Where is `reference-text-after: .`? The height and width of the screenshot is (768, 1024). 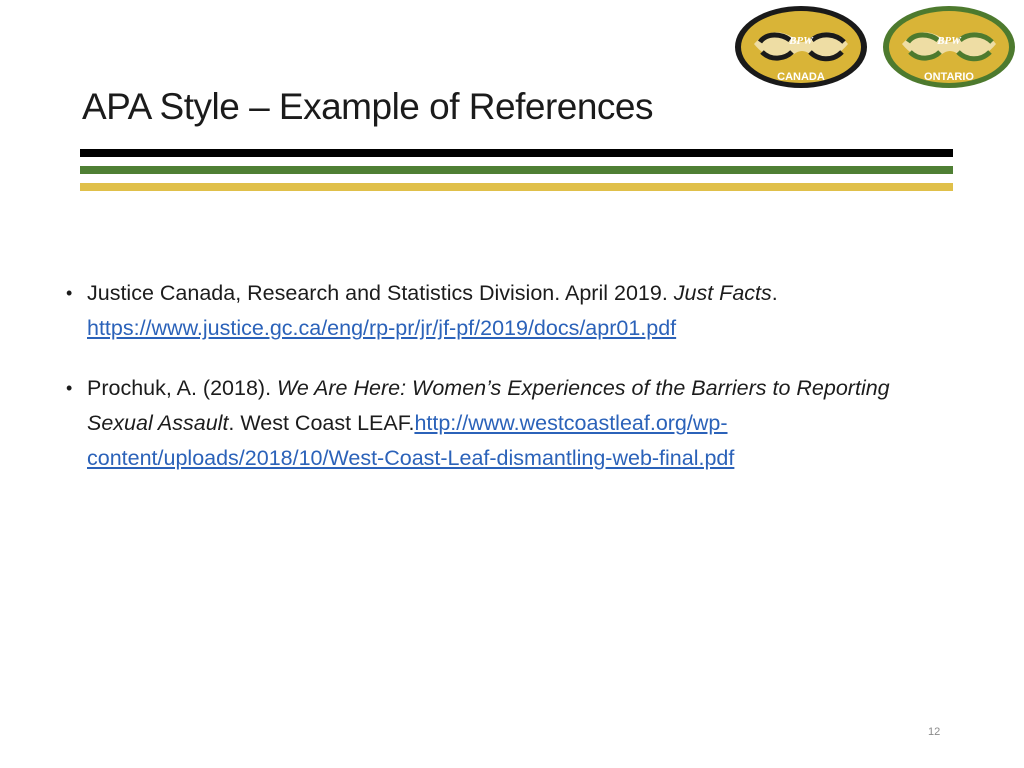
reference-text-after: . is located at coordinates (774, 293).